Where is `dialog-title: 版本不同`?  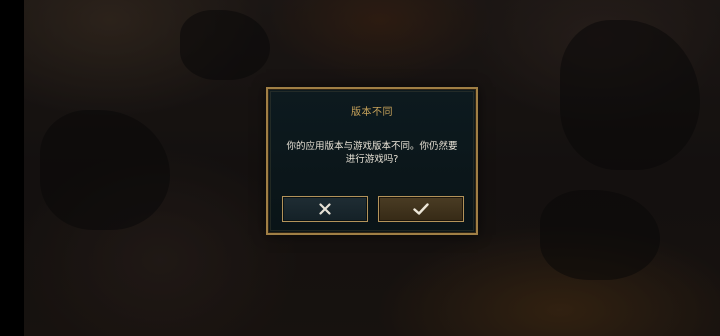
dialog-title: 版本不同 is located at coordinates (372, 112).